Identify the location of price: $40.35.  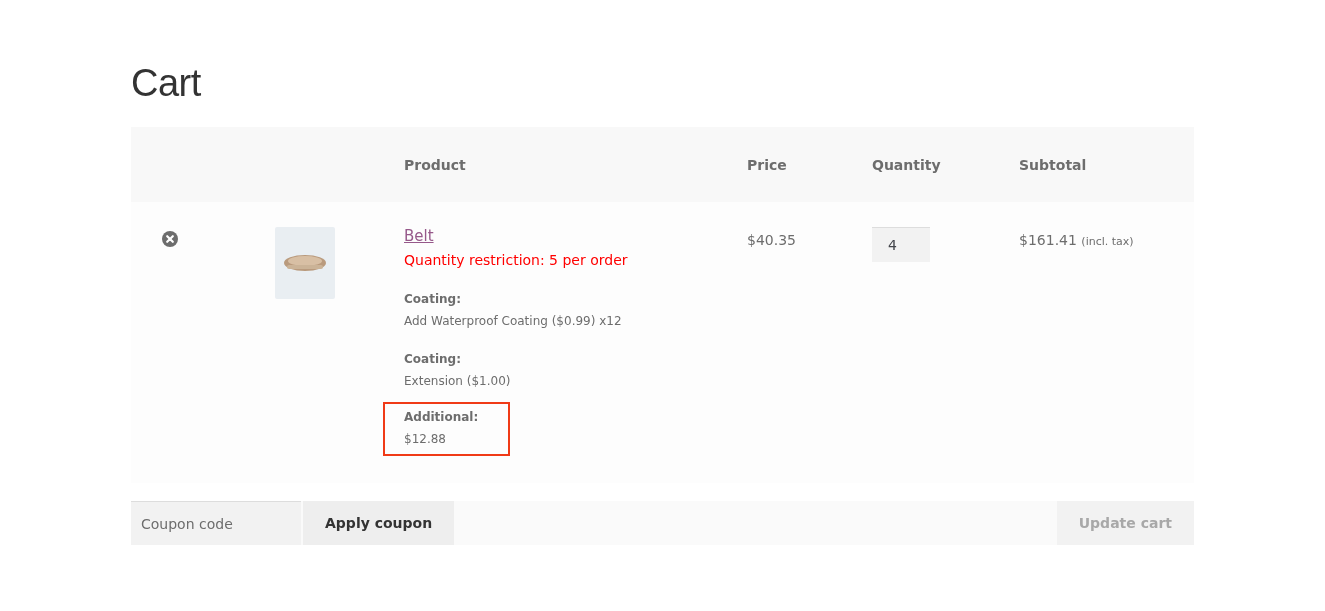
(771, 240).